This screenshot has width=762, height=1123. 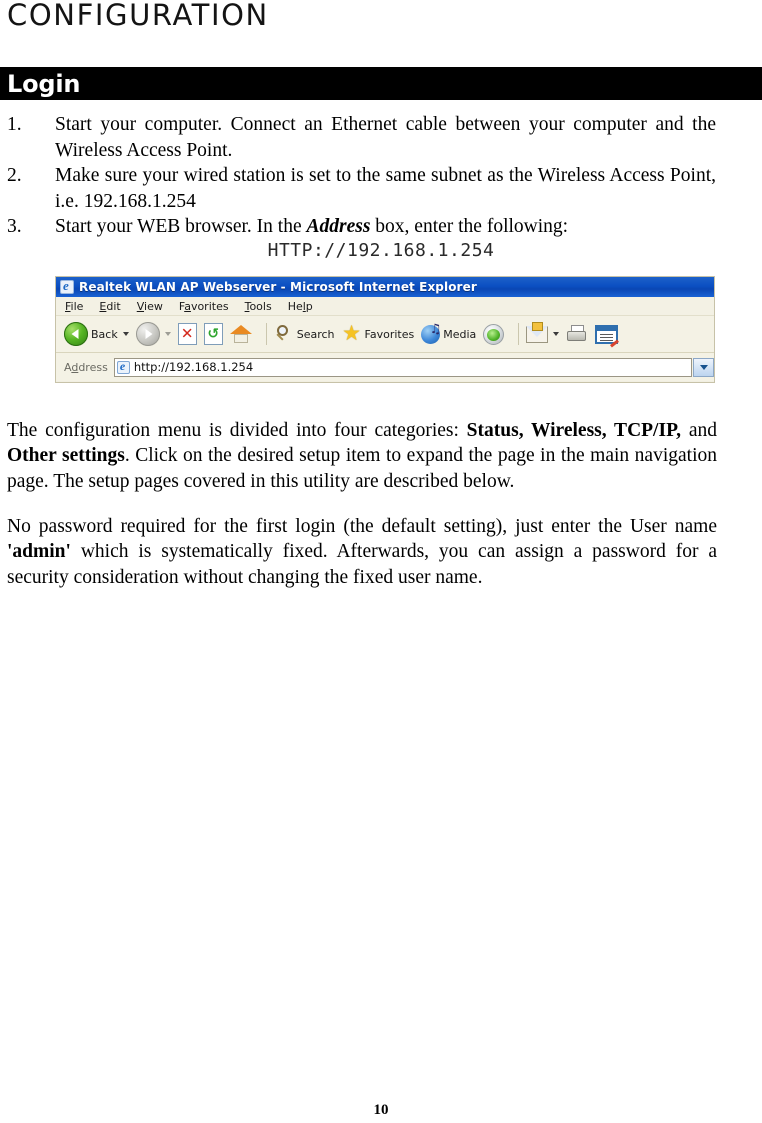 I want to click on edit-page-icon, so click(x=607, y=335).